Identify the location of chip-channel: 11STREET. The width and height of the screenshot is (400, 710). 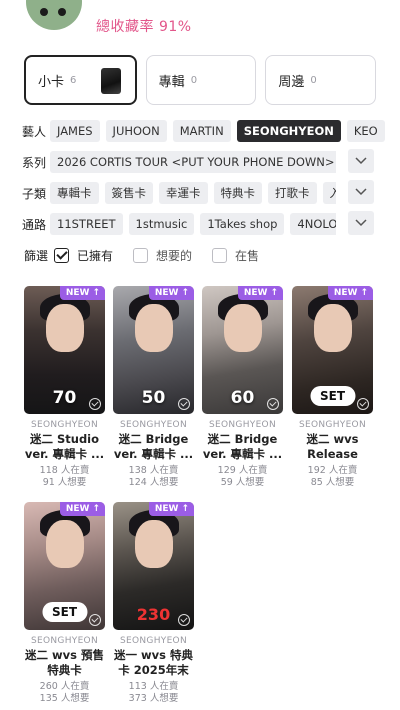
(86, 224).